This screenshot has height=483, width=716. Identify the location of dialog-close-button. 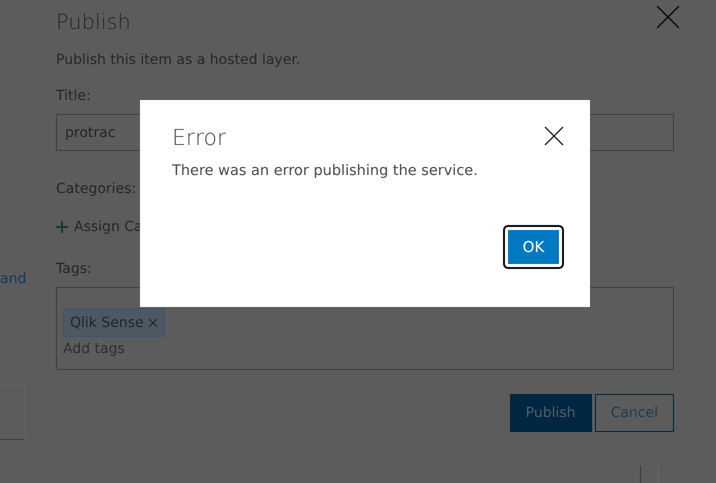
(554, 136).